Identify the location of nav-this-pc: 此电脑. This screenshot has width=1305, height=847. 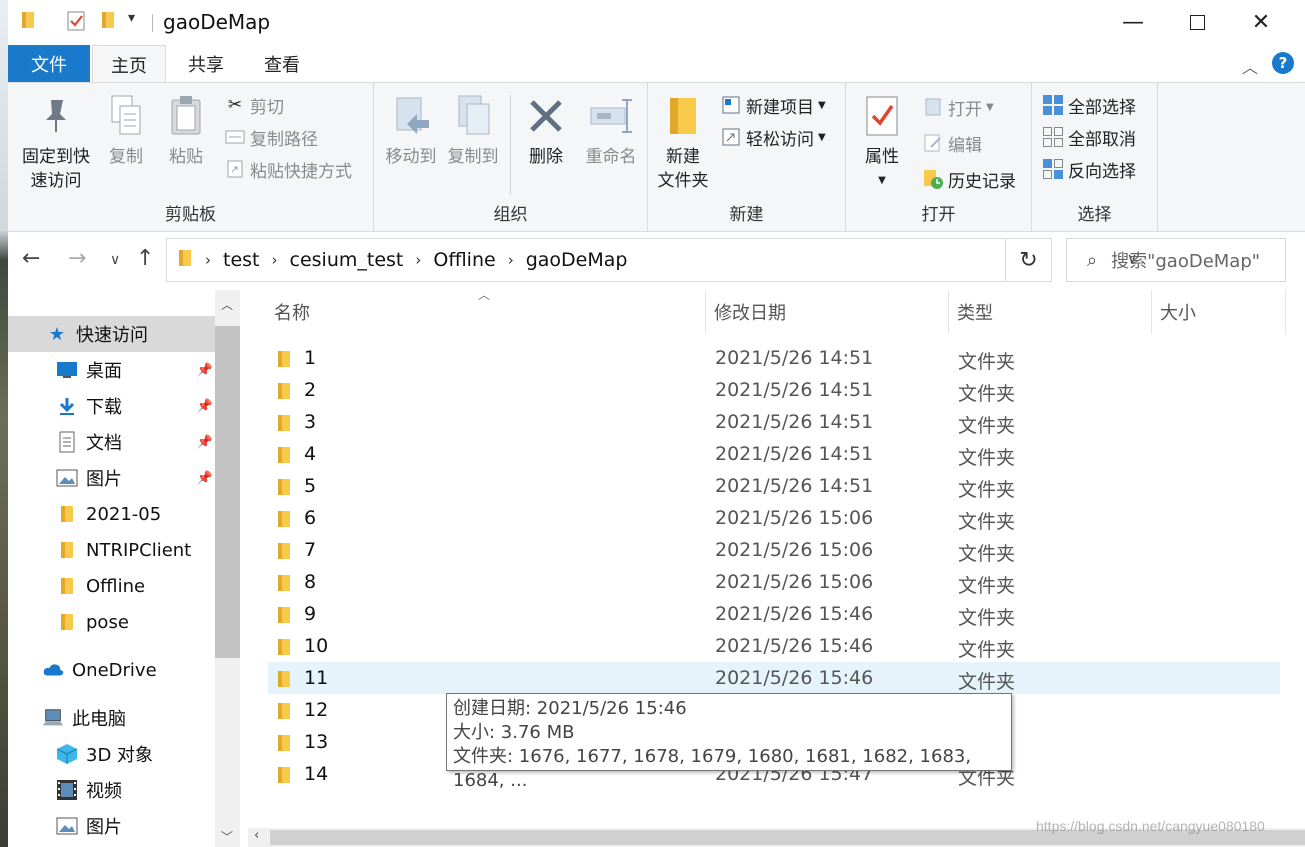
(111, 718).